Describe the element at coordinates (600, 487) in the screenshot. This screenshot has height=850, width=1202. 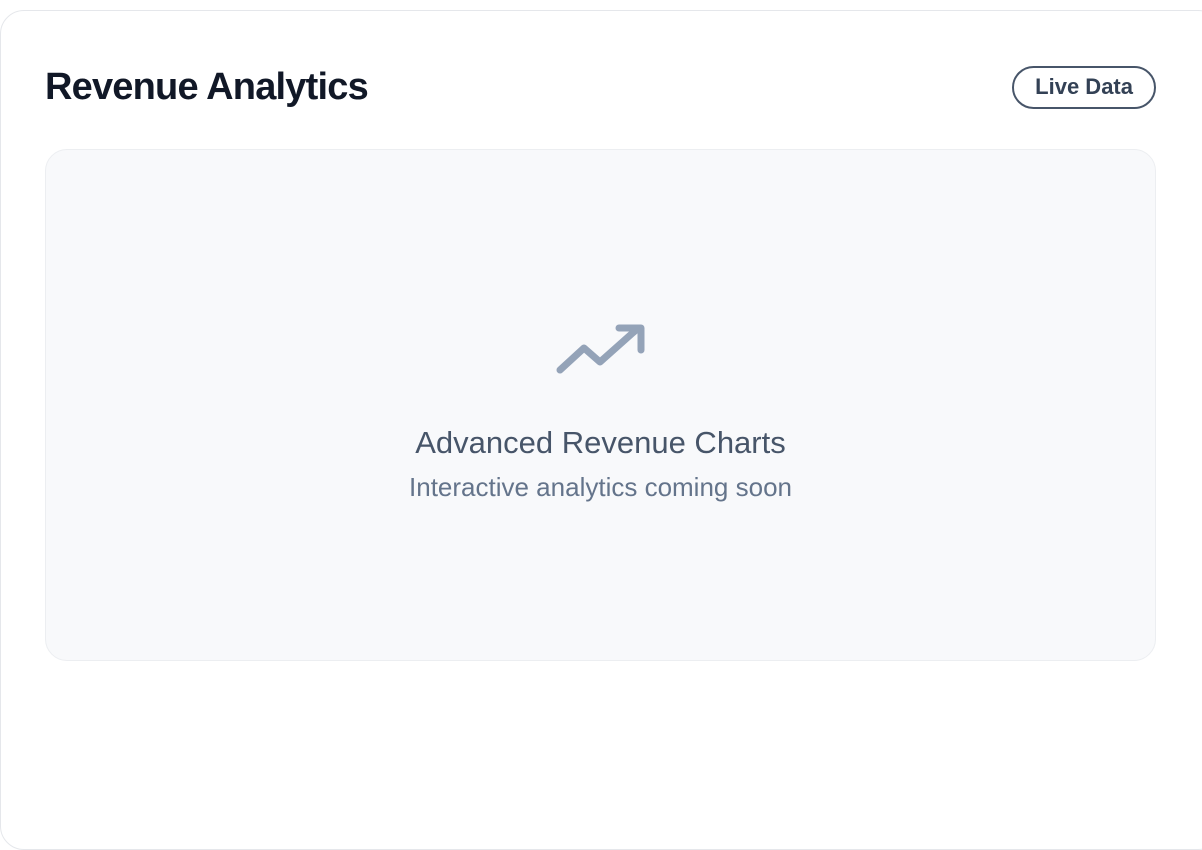
I see `placeholder-subheading: Interactive analytics coming soon` at that location.